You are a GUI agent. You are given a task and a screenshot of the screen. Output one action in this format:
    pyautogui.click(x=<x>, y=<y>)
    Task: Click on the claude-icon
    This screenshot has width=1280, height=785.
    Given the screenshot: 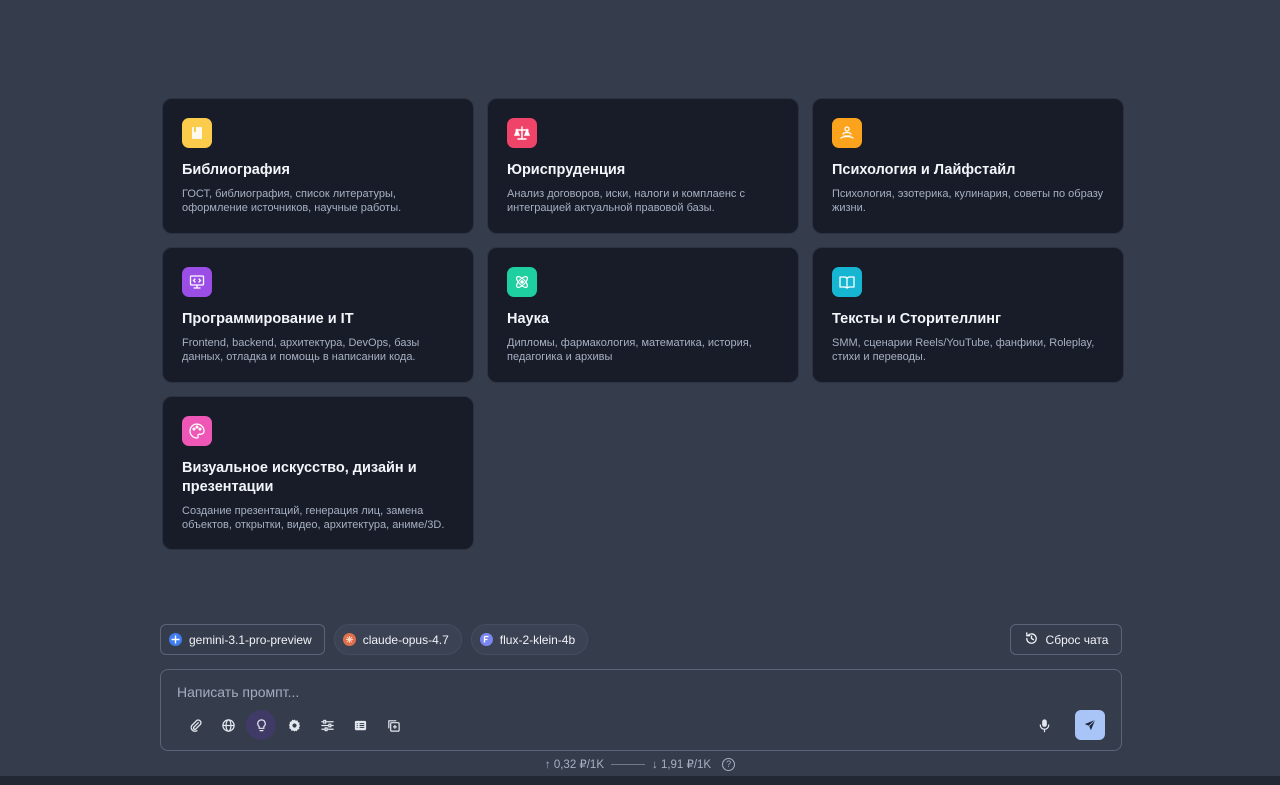 What is the action you would take?
    pyautogui.click(x=349, y=639)
    